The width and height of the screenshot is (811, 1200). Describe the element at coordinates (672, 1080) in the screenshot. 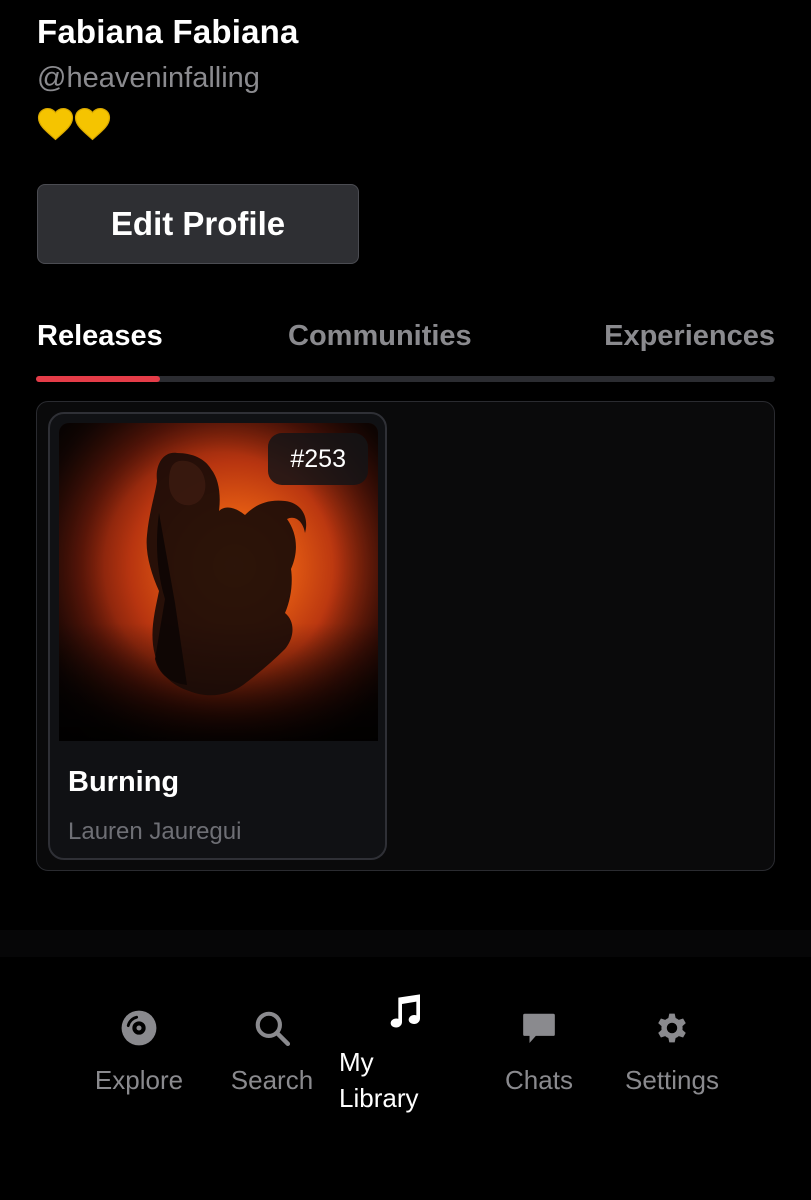

I see `nav-settings-label: Settings` at that location.